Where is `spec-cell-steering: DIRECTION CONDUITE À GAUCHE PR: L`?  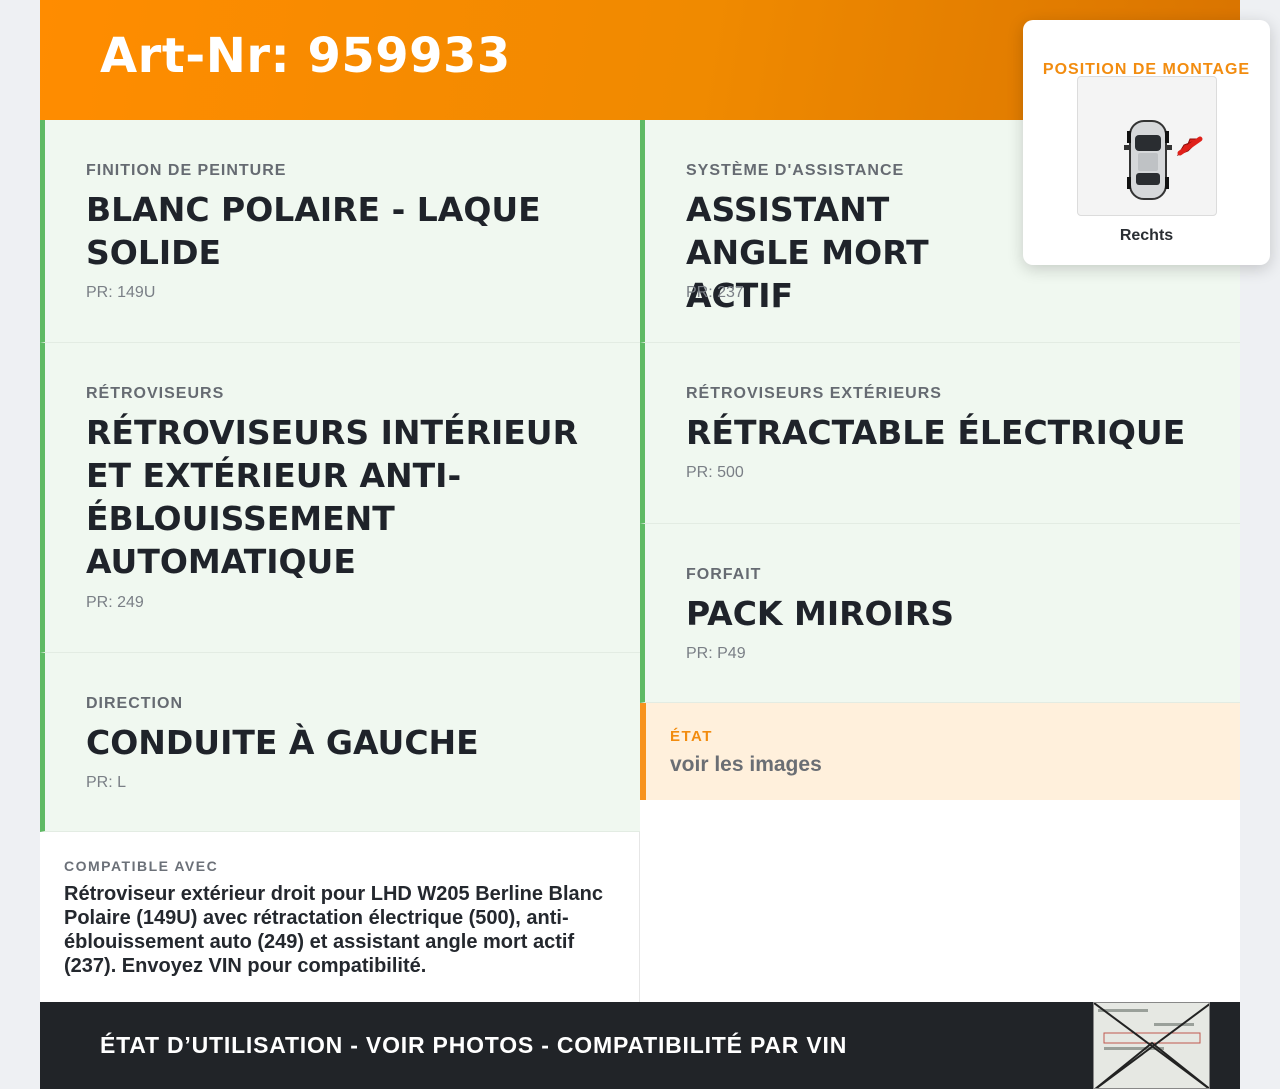
spec-cell-steering: DIRECTION CONDUITE À GAUCHE PR: L is located at coordinates (340, 742).